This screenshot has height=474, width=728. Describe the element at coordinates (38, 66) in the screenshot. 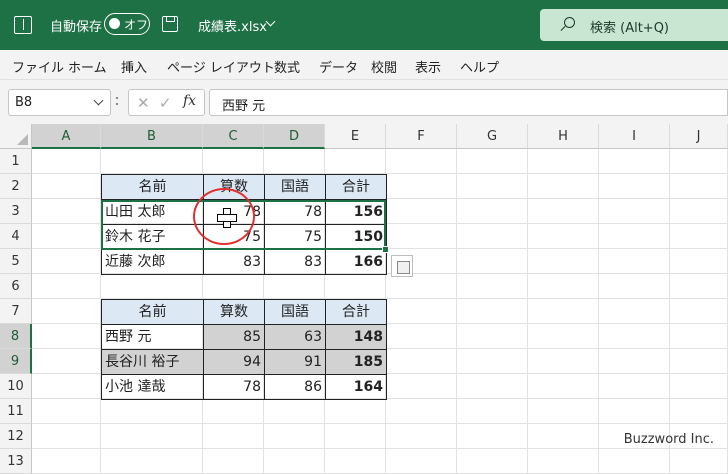

I see `menu-item-0: ファイル` at that location.